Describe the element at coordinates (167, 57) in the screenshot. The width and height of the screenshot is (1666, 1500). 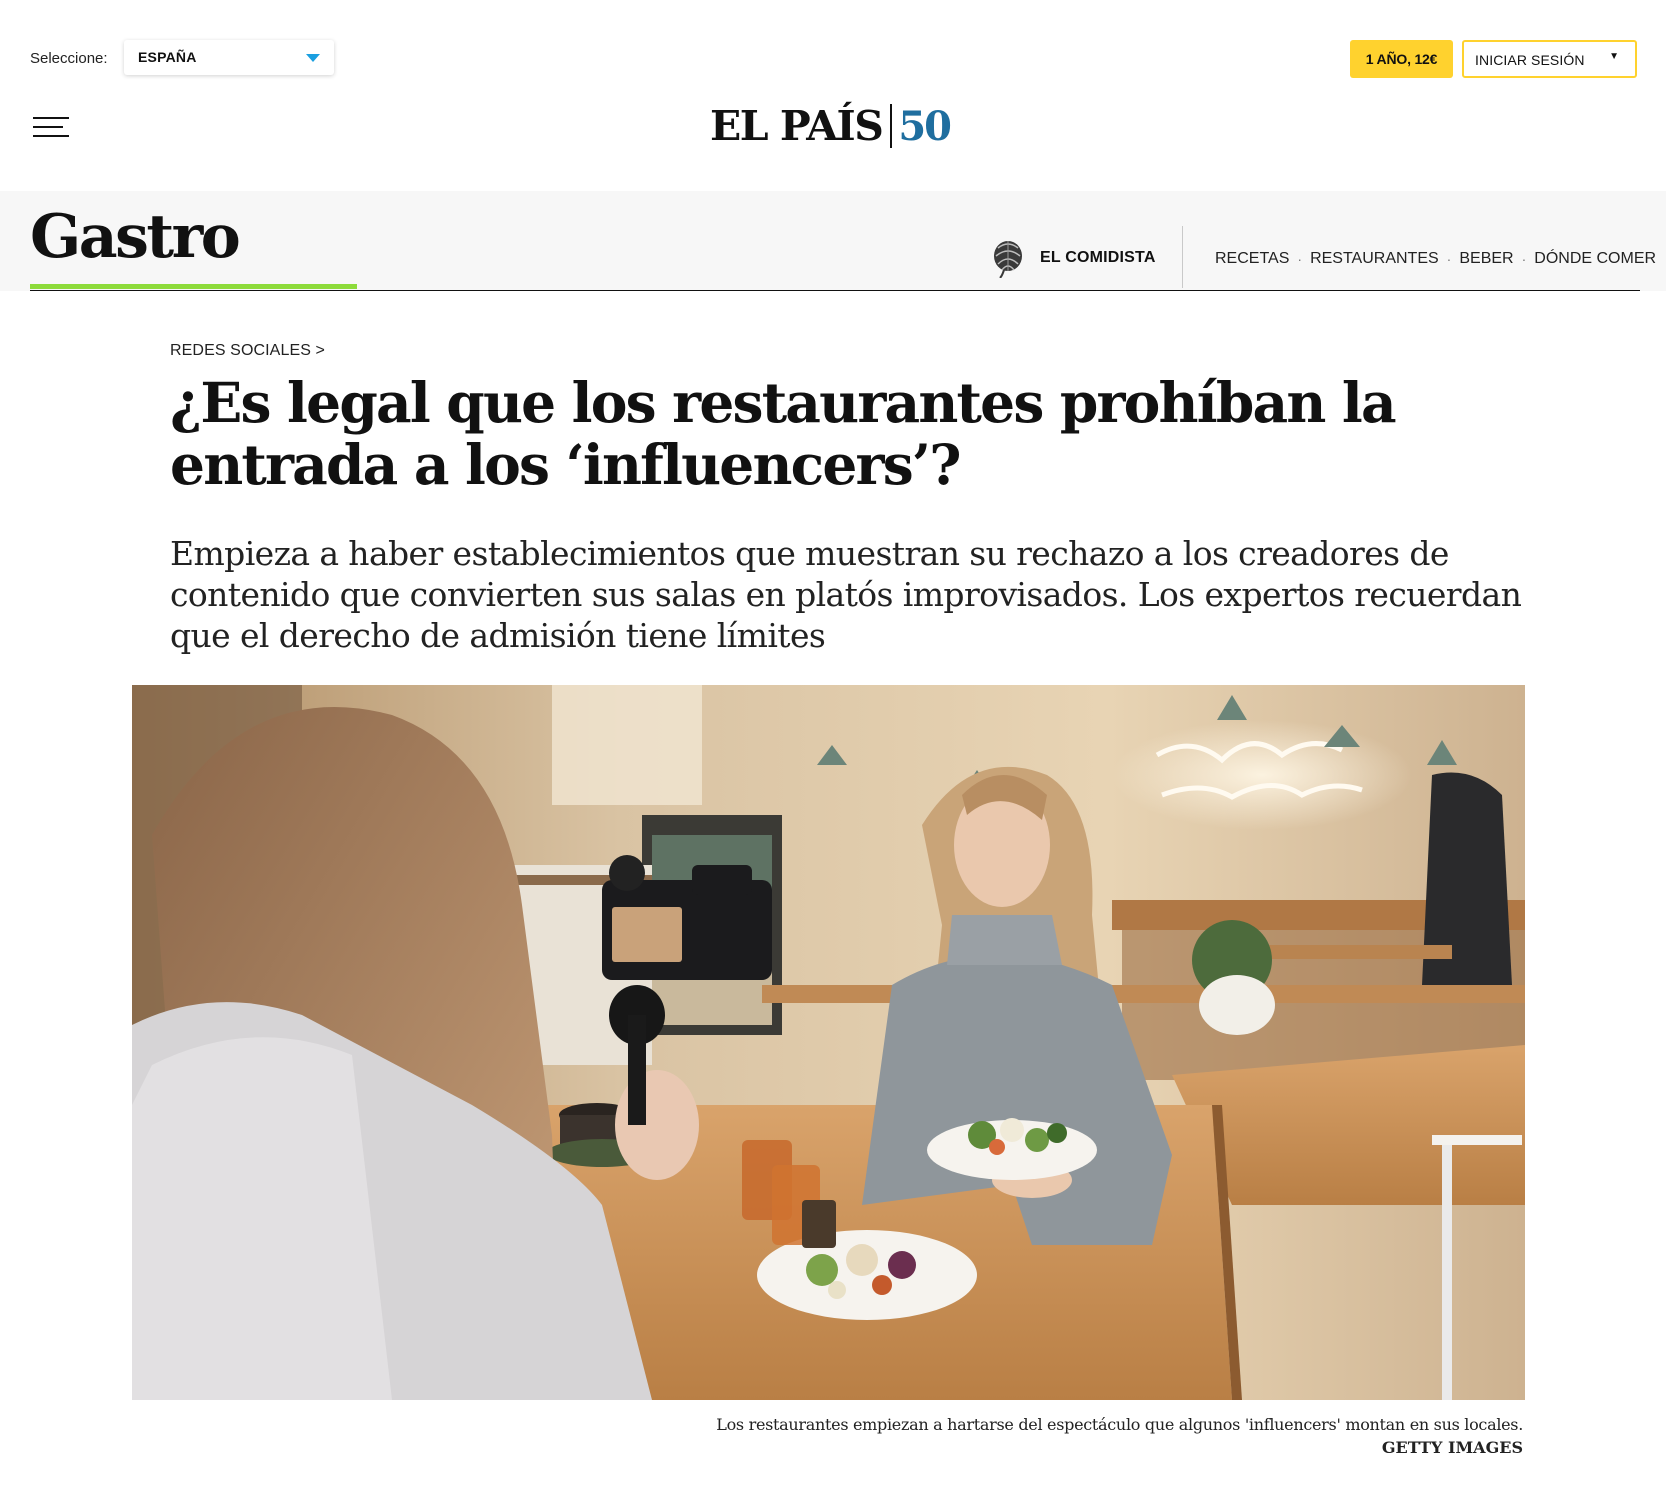
I see `region-select-value: ESPAÑA` at that location.